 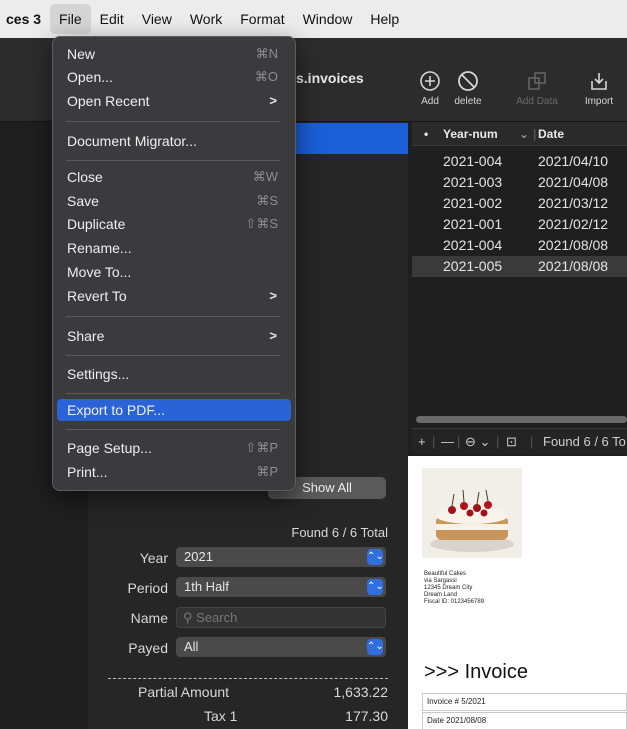 I want to click on import-label: Import, so click(x=599, y=101).